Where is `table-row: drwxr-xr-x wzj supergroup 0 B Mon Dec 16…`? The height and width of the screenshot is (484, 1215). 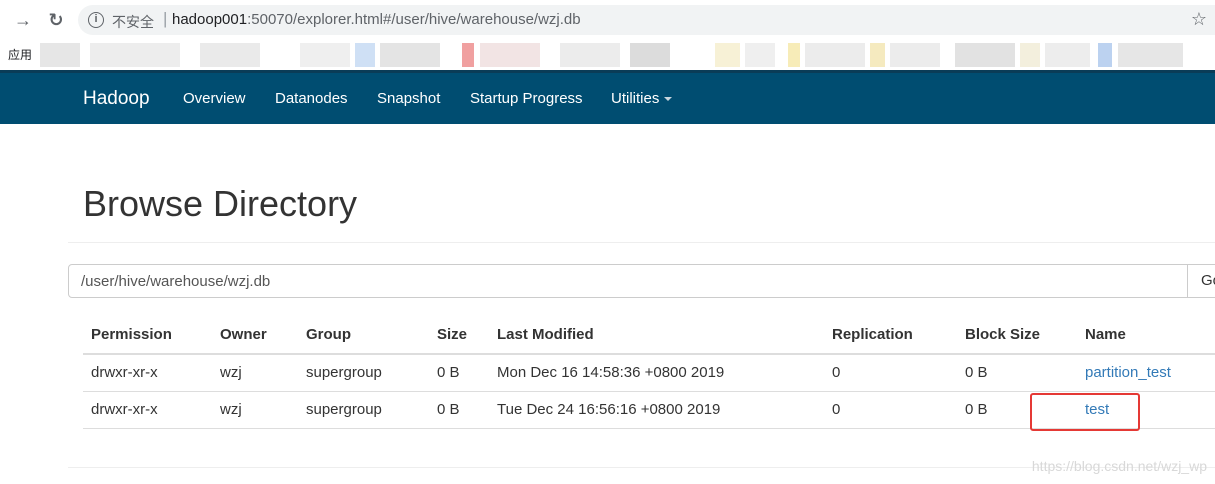 table-row: drwxr-xr-x wzj supergroup 0 B Mon Dec 16… is located at coordinates (649, 373).